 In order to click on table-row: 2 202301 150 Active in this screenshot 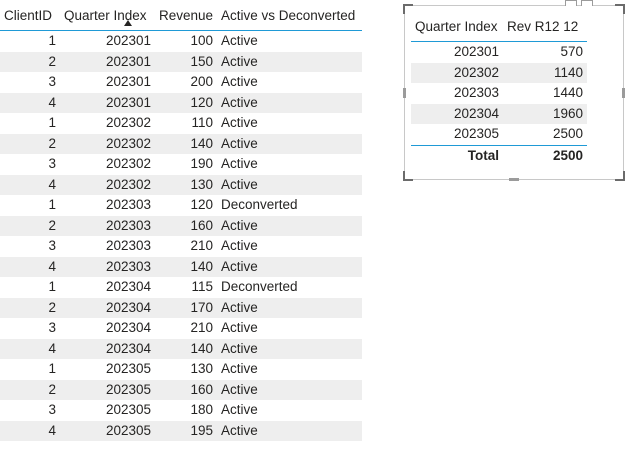, I will do `click(181, 61)`.